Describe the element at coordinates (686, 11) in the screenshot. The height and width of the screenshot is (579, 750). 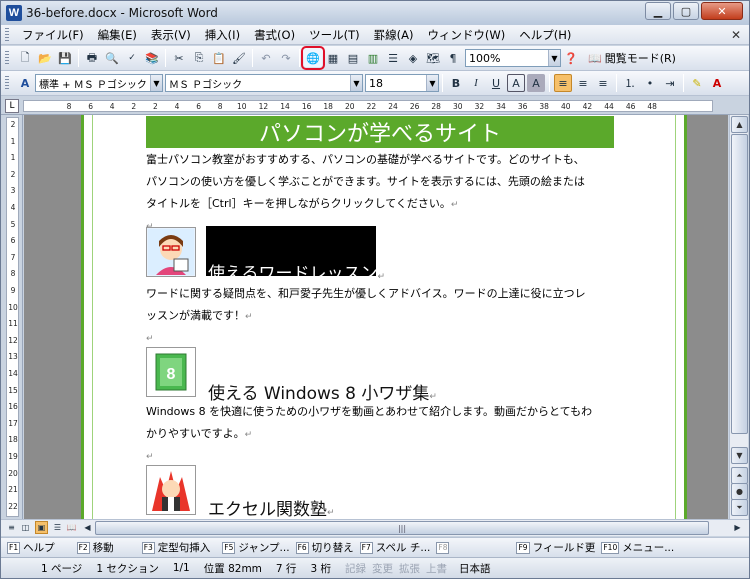
I see `maximize-button: ▢` at that location.